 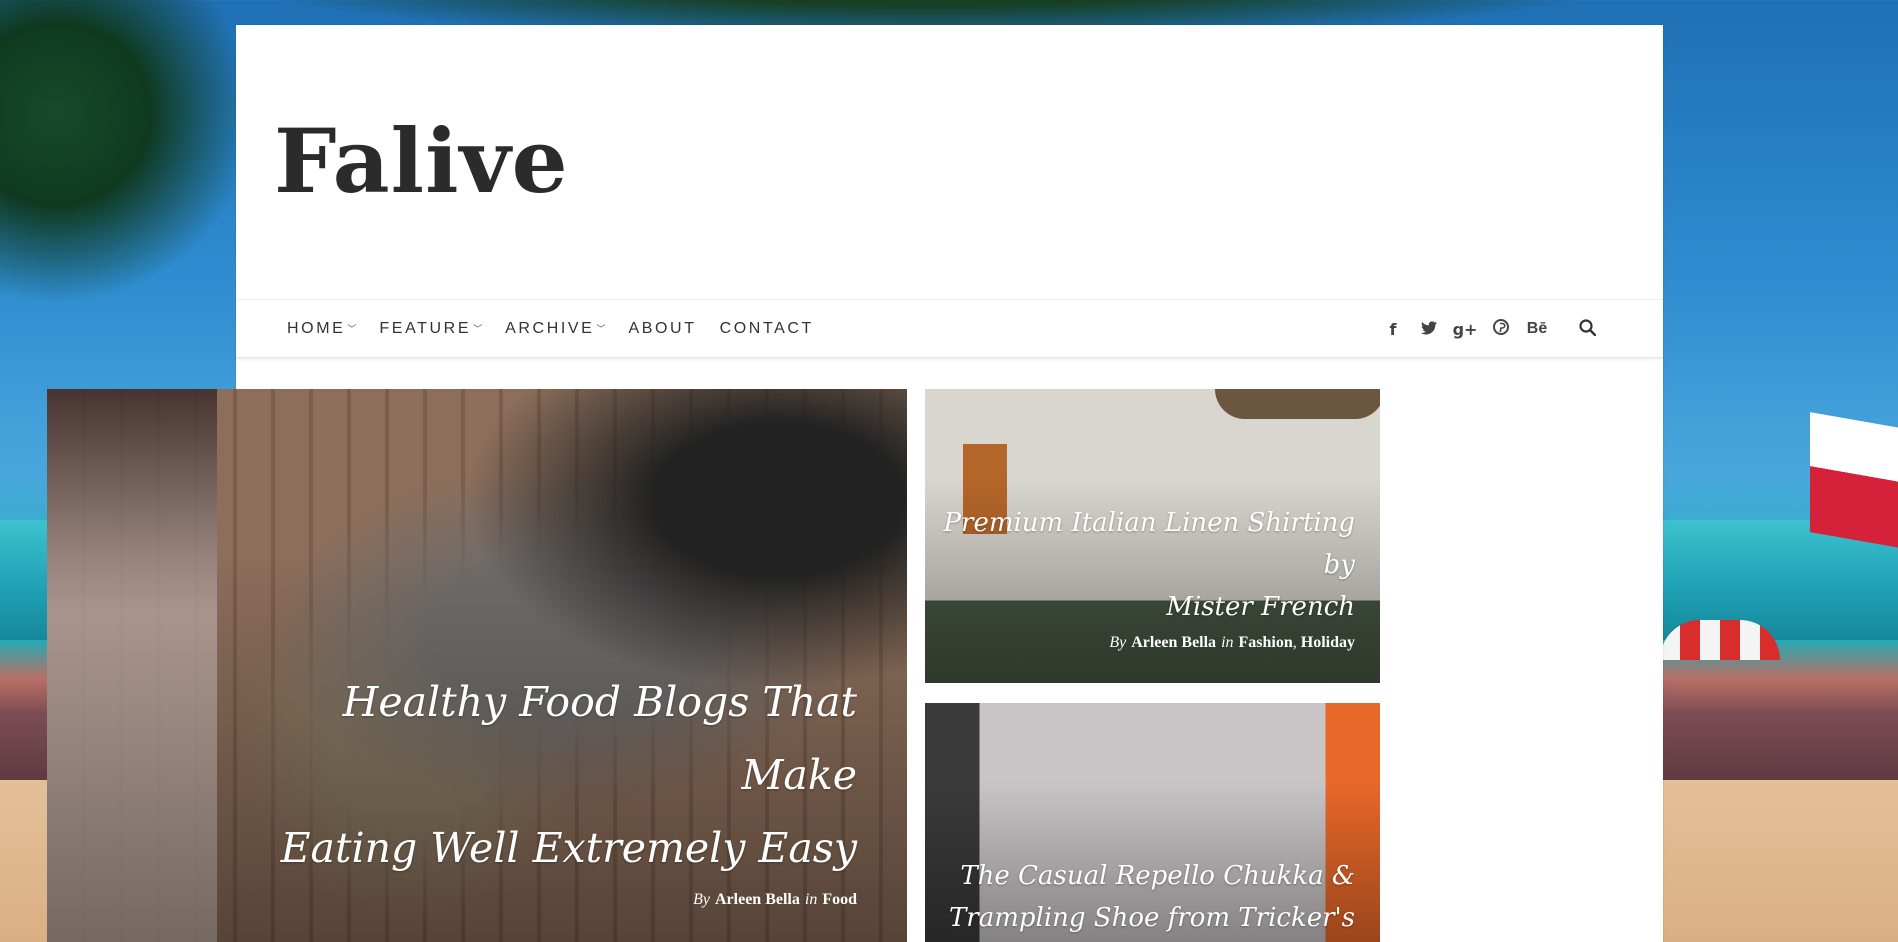 What do you see at coordinates (1151, 918) in the screenshot?
I see `post-title-line: Trampling Shoe from Tricker's` at bounding box center [1151, 918].